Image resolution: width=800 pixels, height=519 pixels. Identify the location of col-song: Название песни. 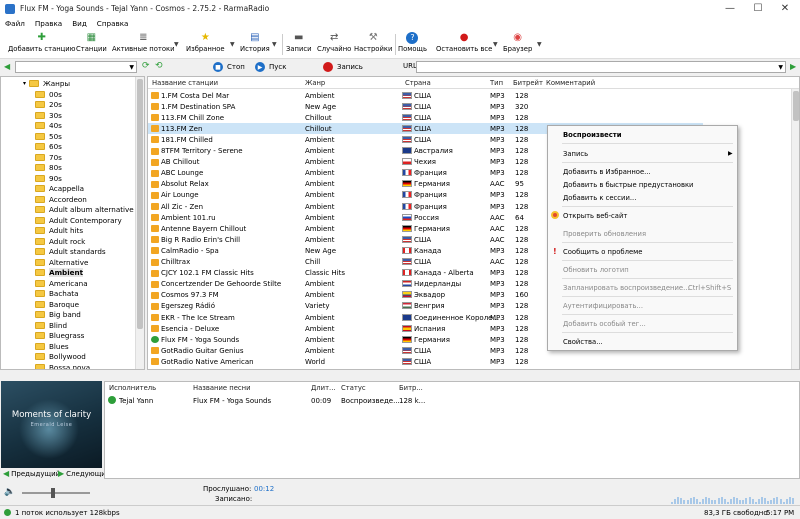
(222, 388).